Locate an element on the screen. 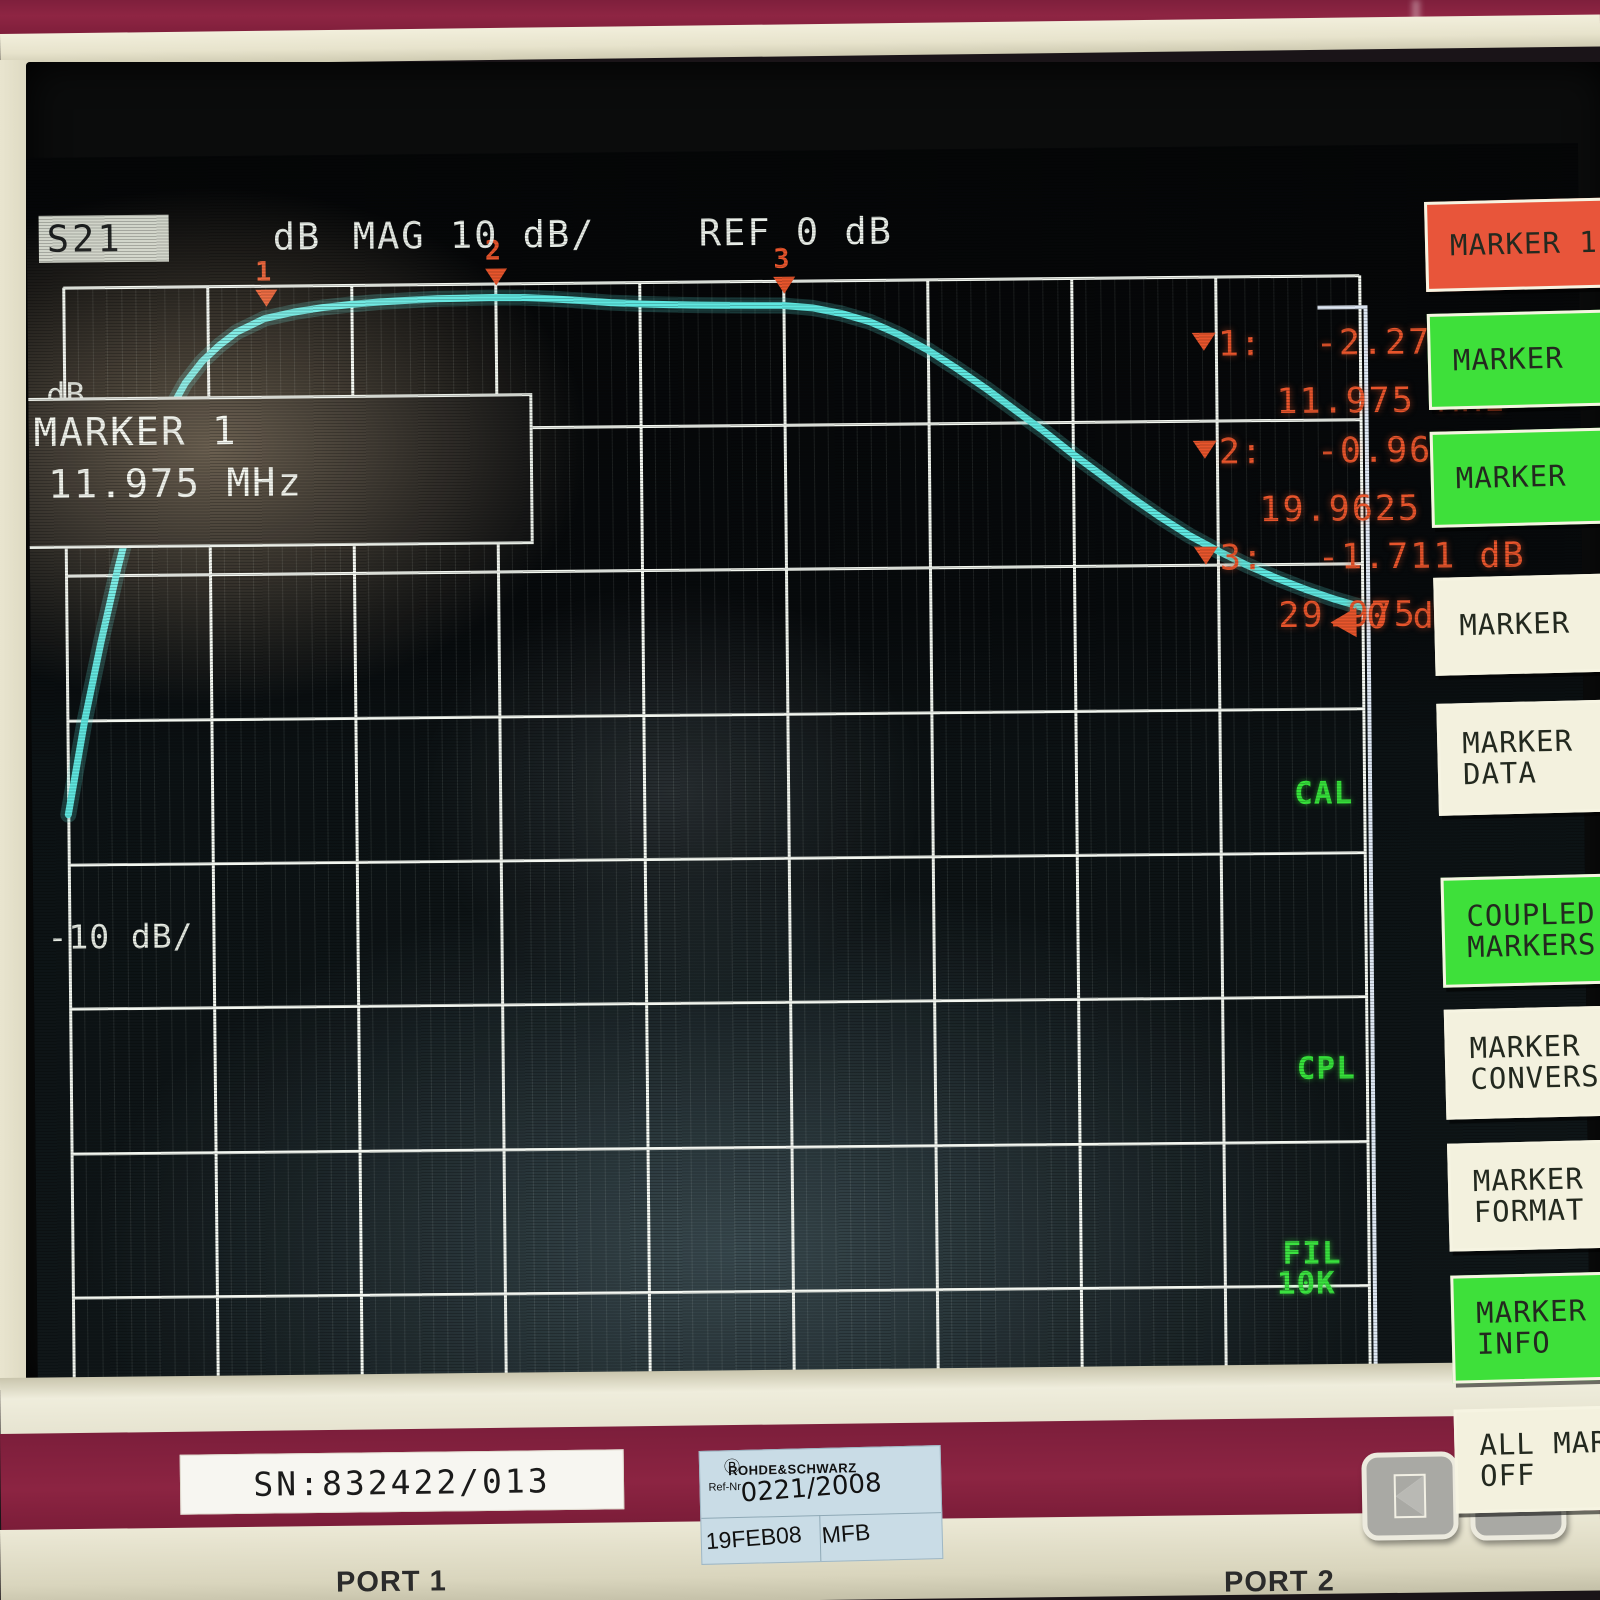 The image size is (1600, 1600). softkey-marker-data: MARKER DATA is located at coordinates (1518, 757).